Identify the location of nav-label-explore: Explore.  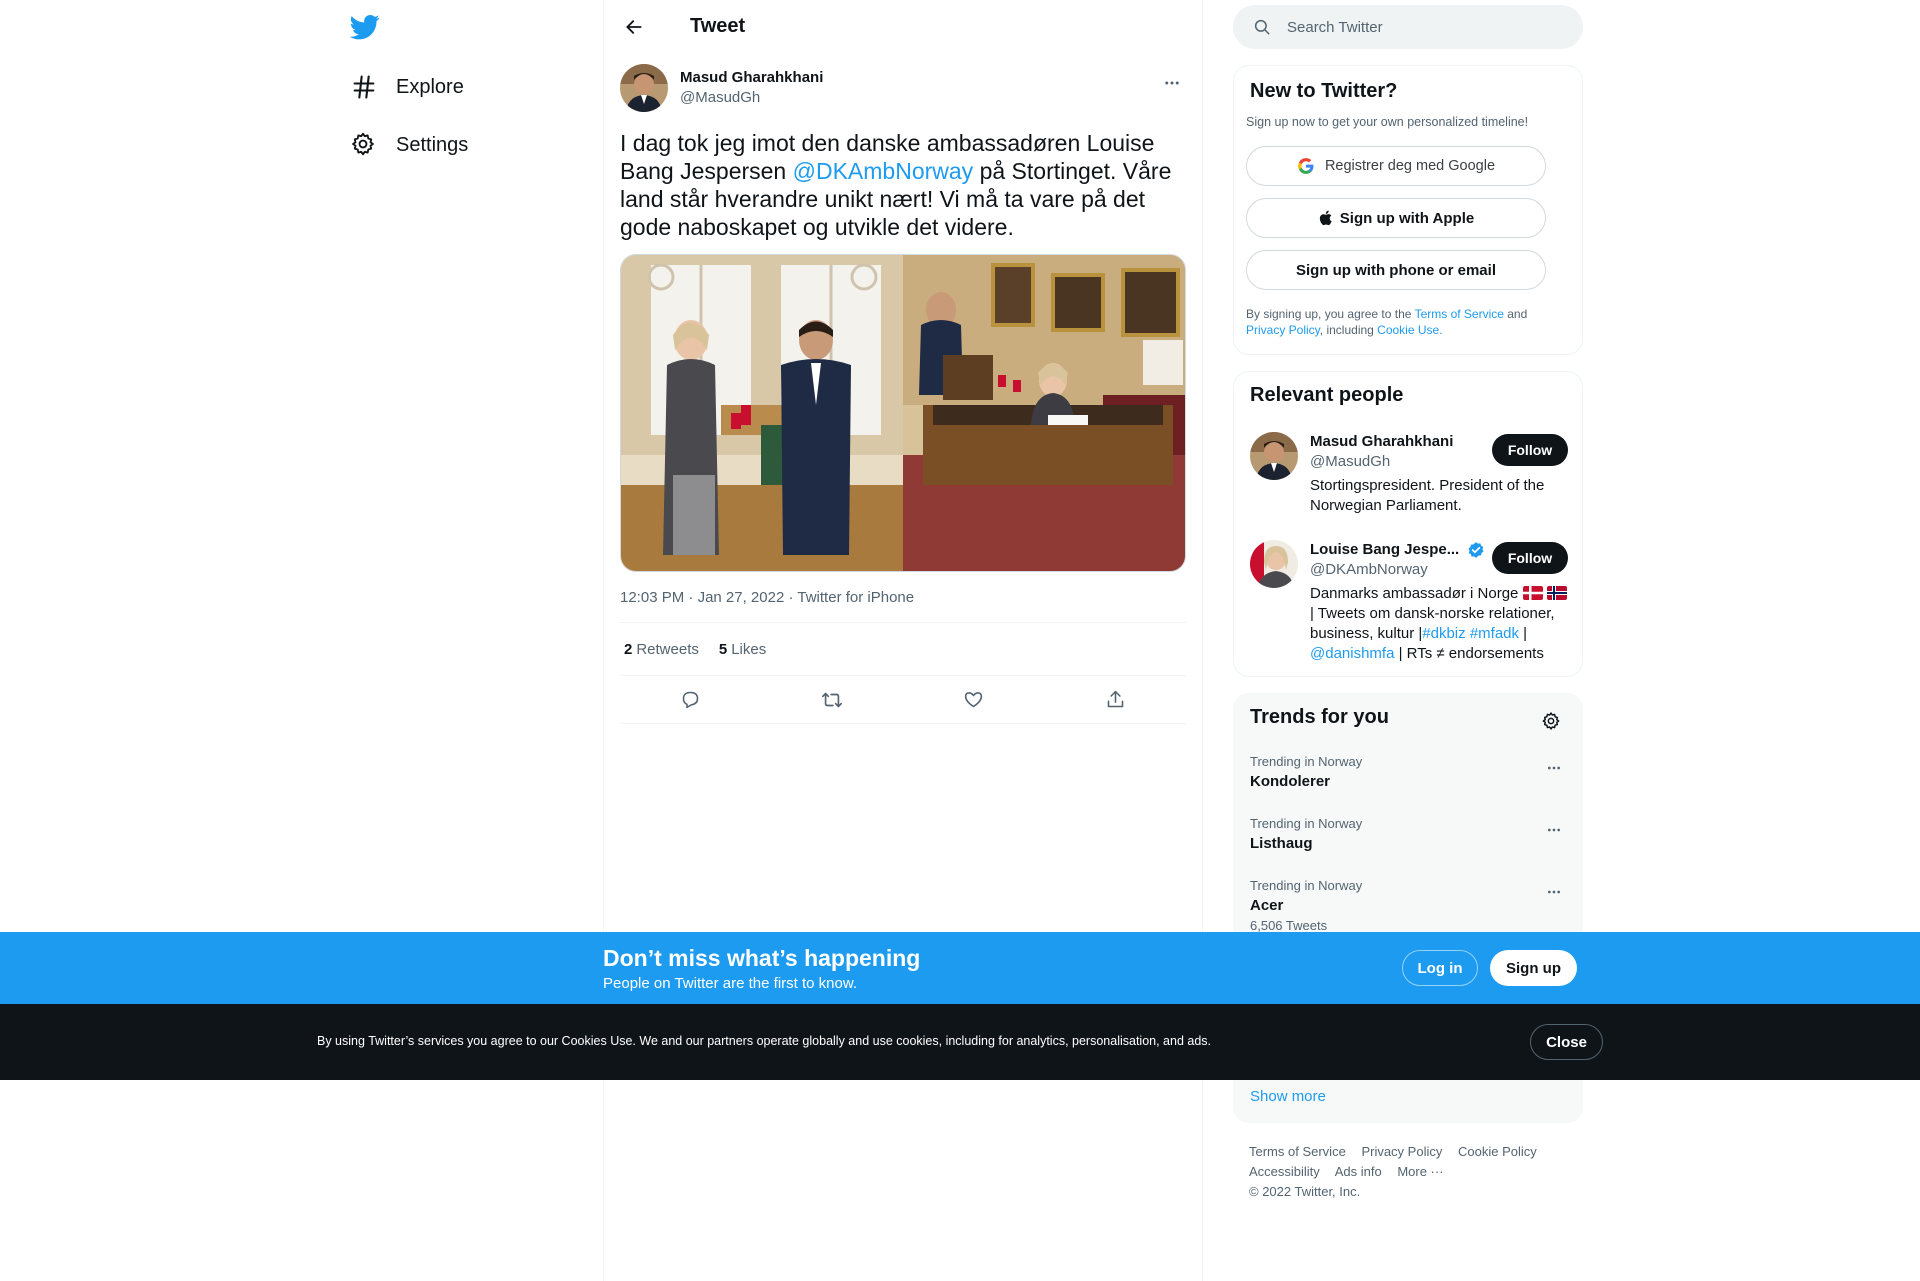
(430, 86).